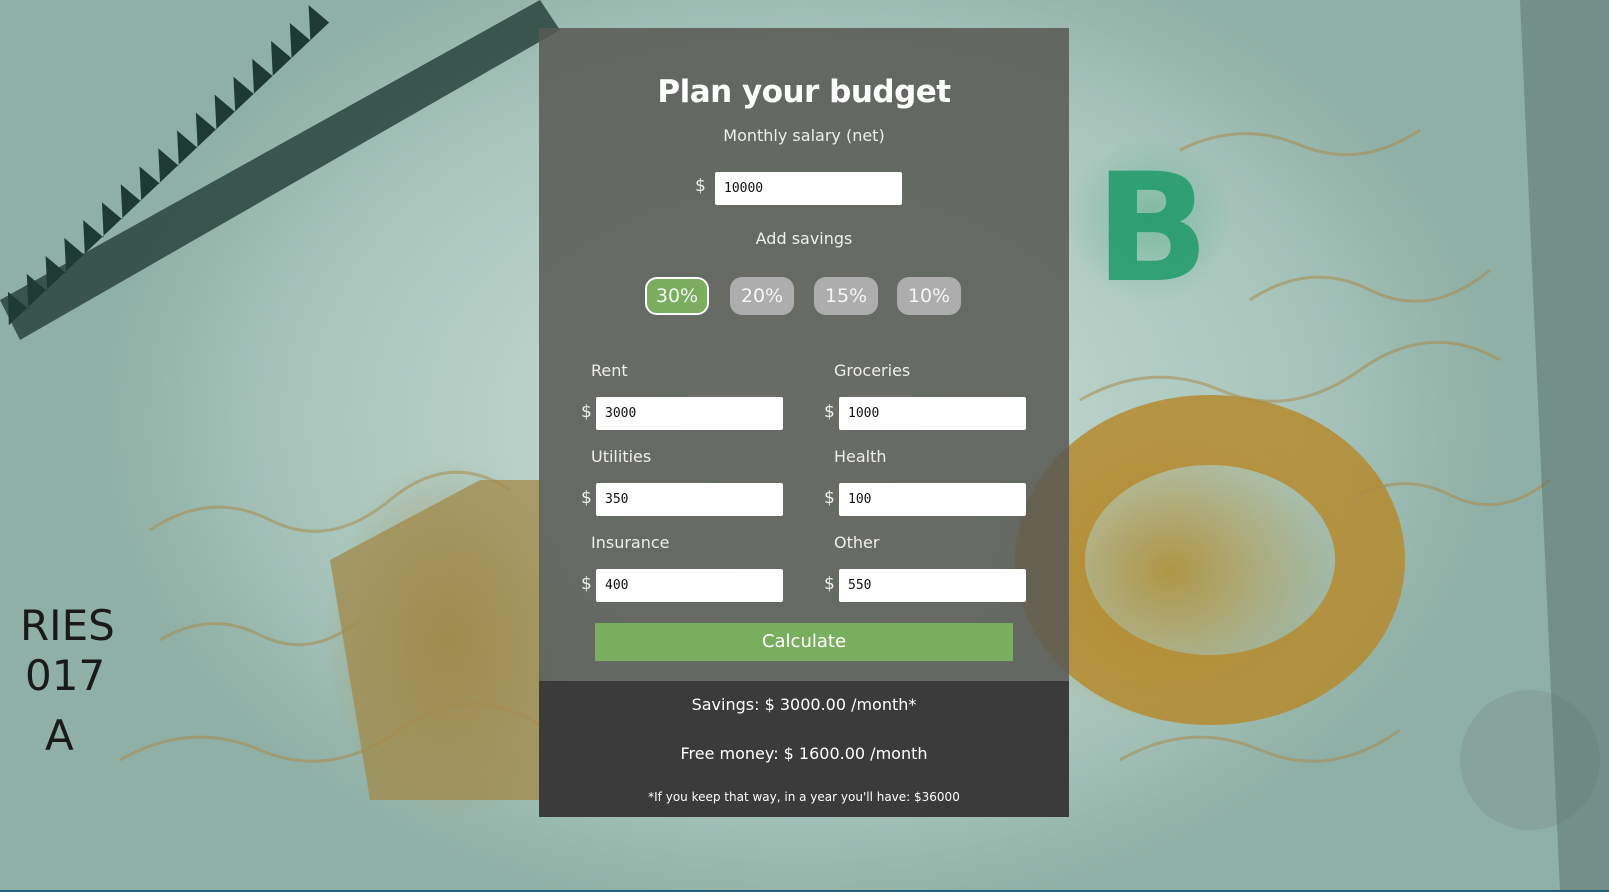 The image size is (1609, 892). What do you see at coordinates (689, 585) in the screenshot?
I see `insurance-input: 400` at bounding box center [689, 585].